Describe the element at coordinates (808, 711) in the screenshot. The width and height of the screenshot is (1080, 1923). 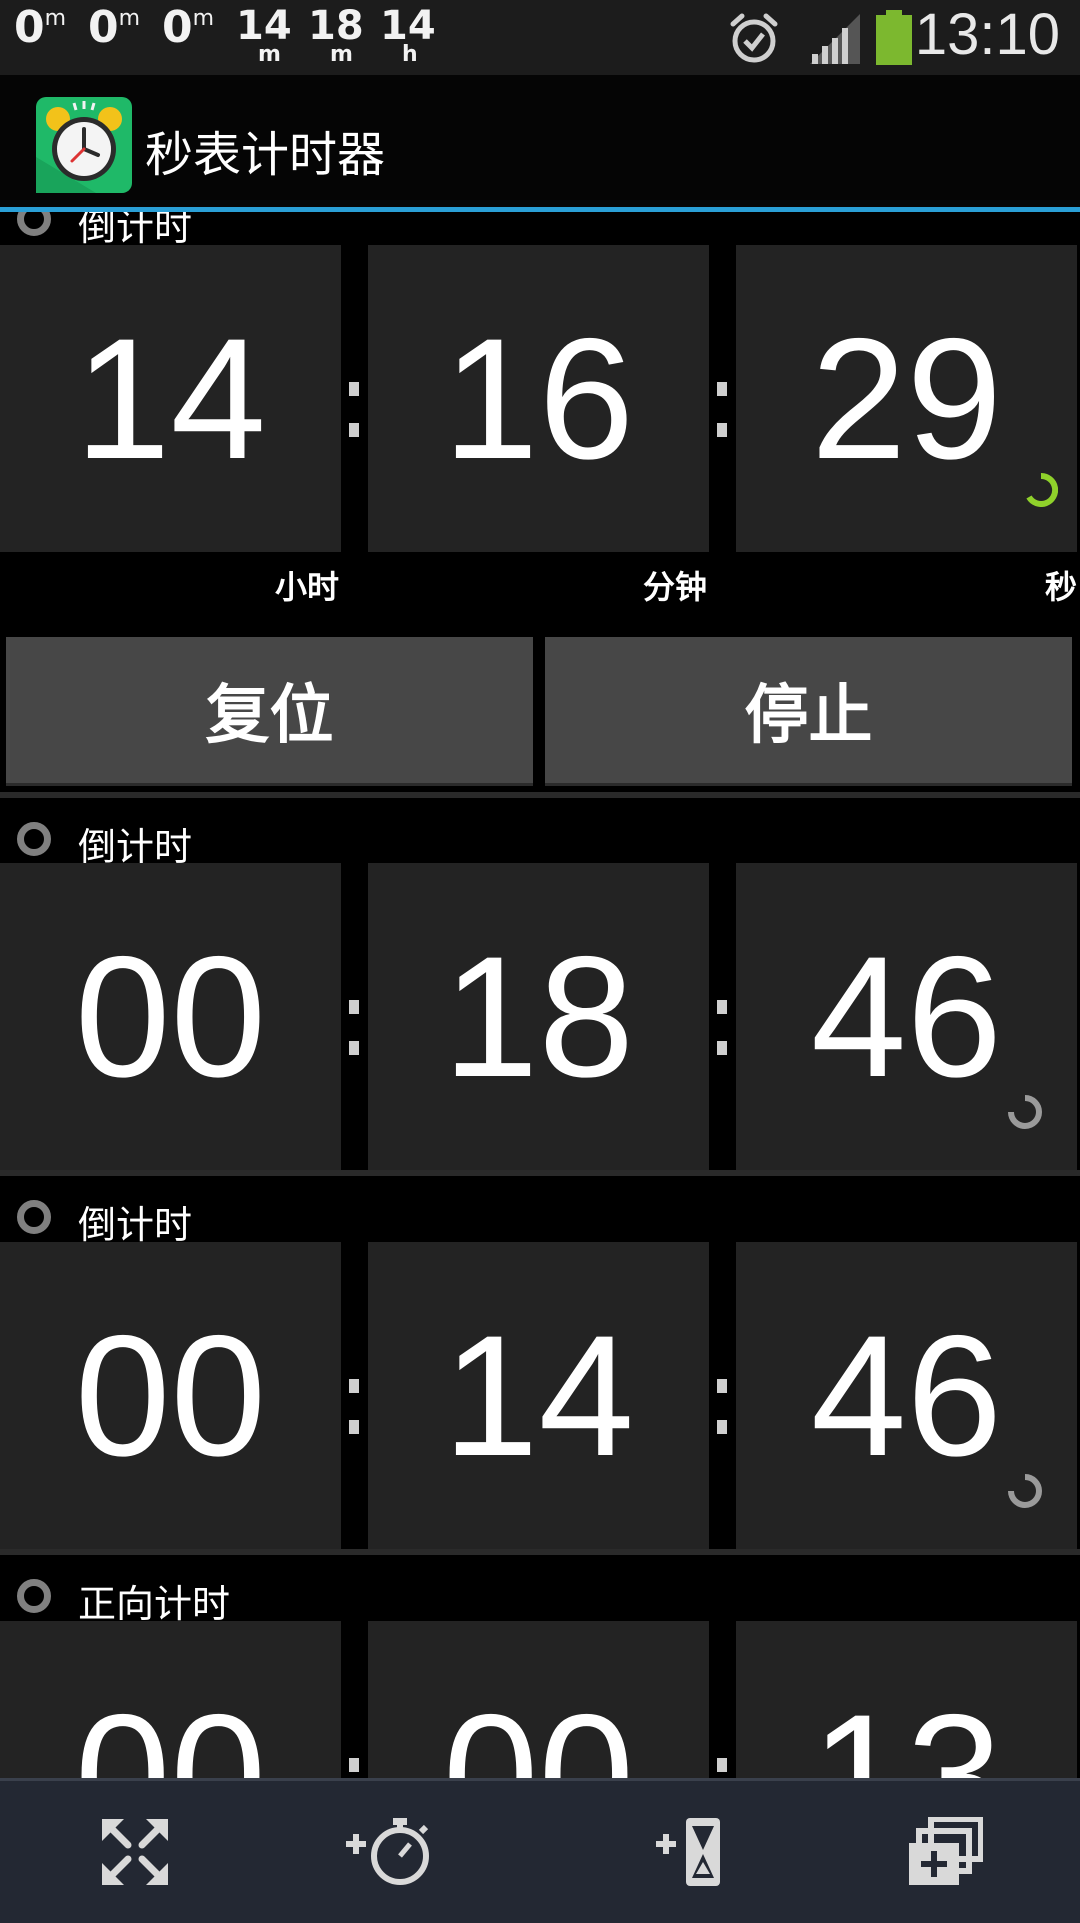
I see `stop-button: 停止` at that location.